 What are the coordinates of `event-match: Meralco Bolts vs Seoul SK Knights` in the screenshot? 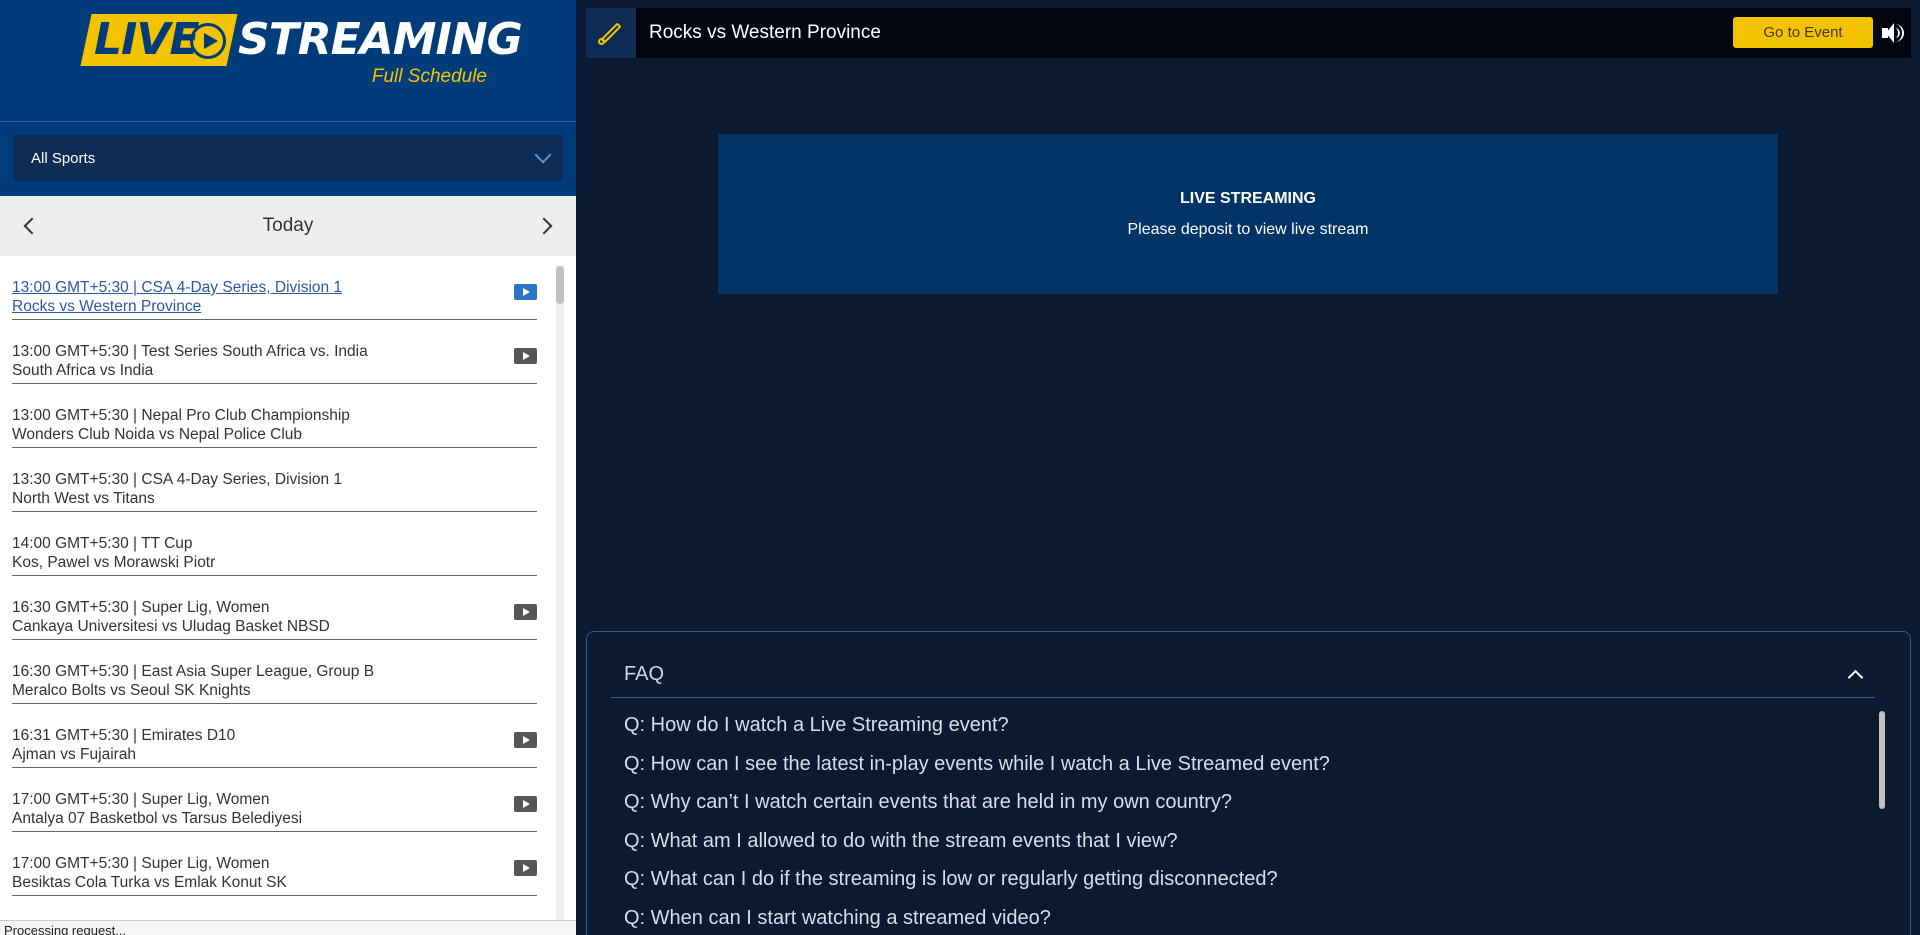 It's located at (131, 690).